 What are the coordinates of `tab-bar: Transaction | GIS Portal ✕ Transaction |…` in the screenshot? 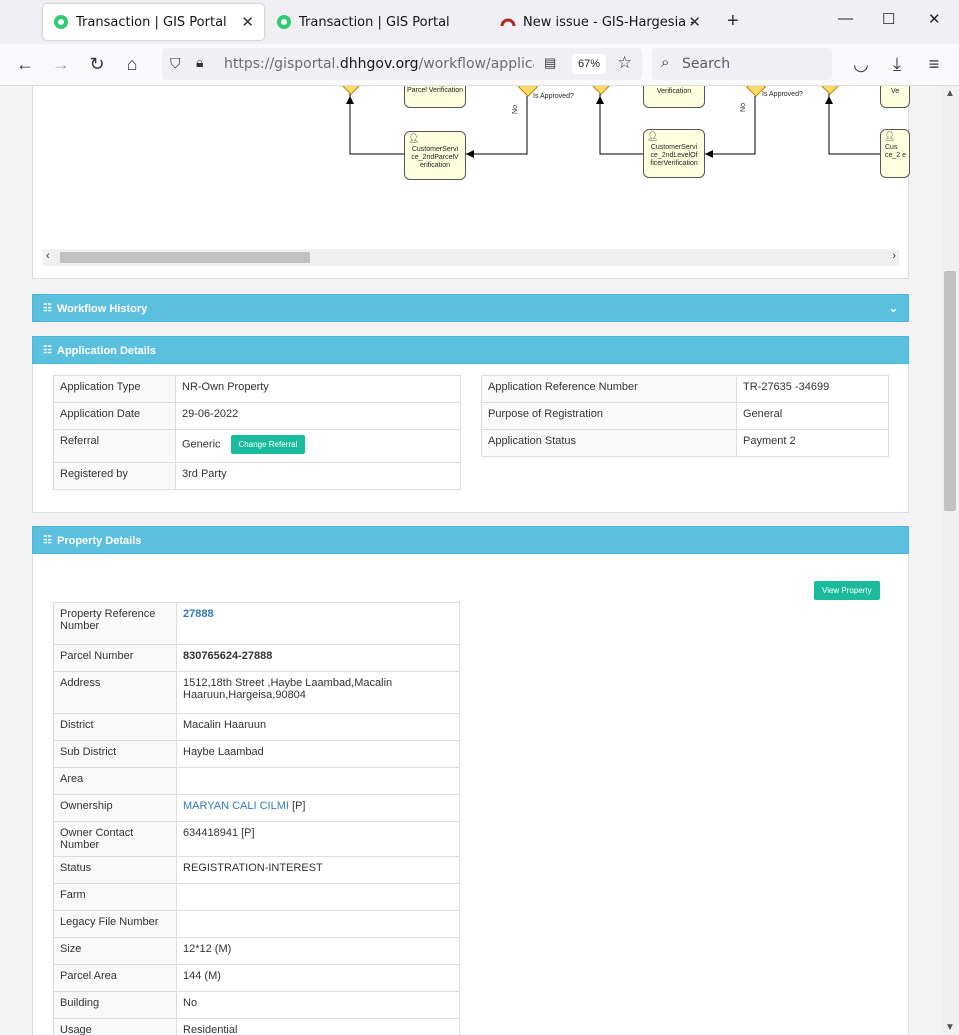 It's located at (479, 22).